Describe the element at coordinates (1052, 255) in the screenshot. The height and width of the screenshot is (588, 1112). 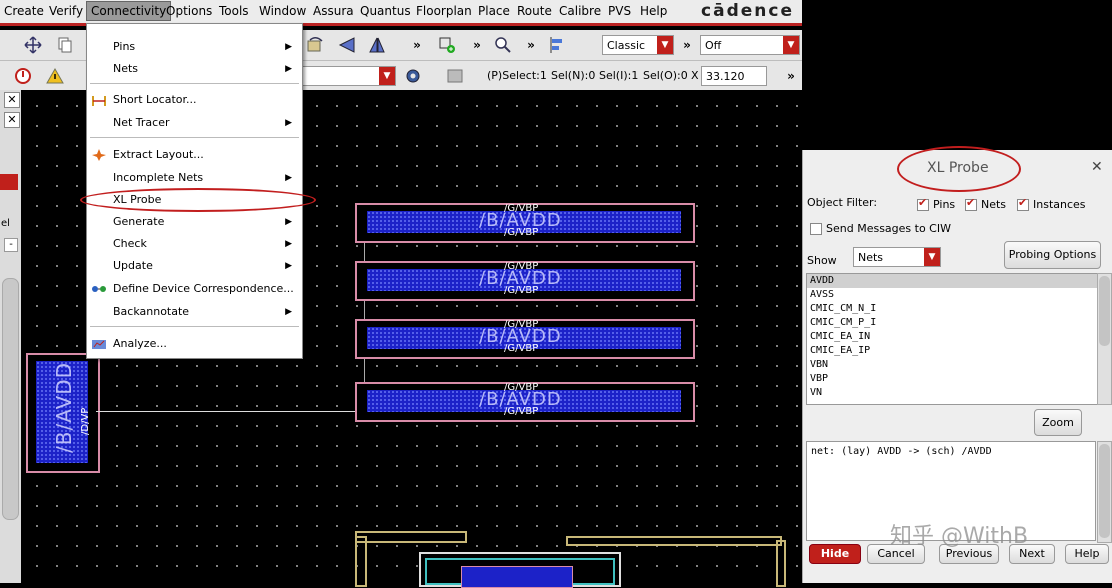
I see `probing-options-button: Probing Options` at that location.